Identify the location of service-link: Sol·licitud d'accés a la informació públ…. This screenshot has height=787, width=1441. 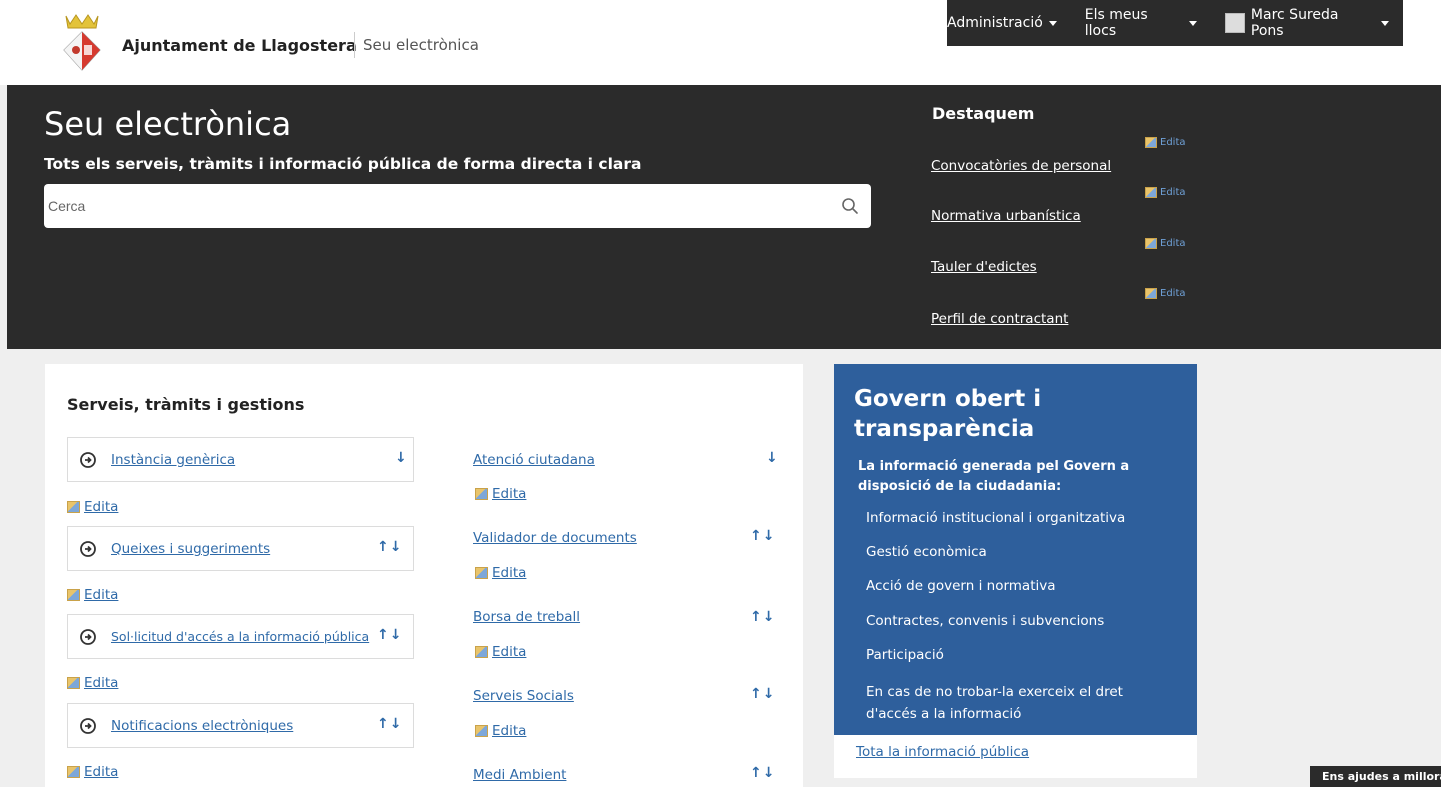
(240, 636).